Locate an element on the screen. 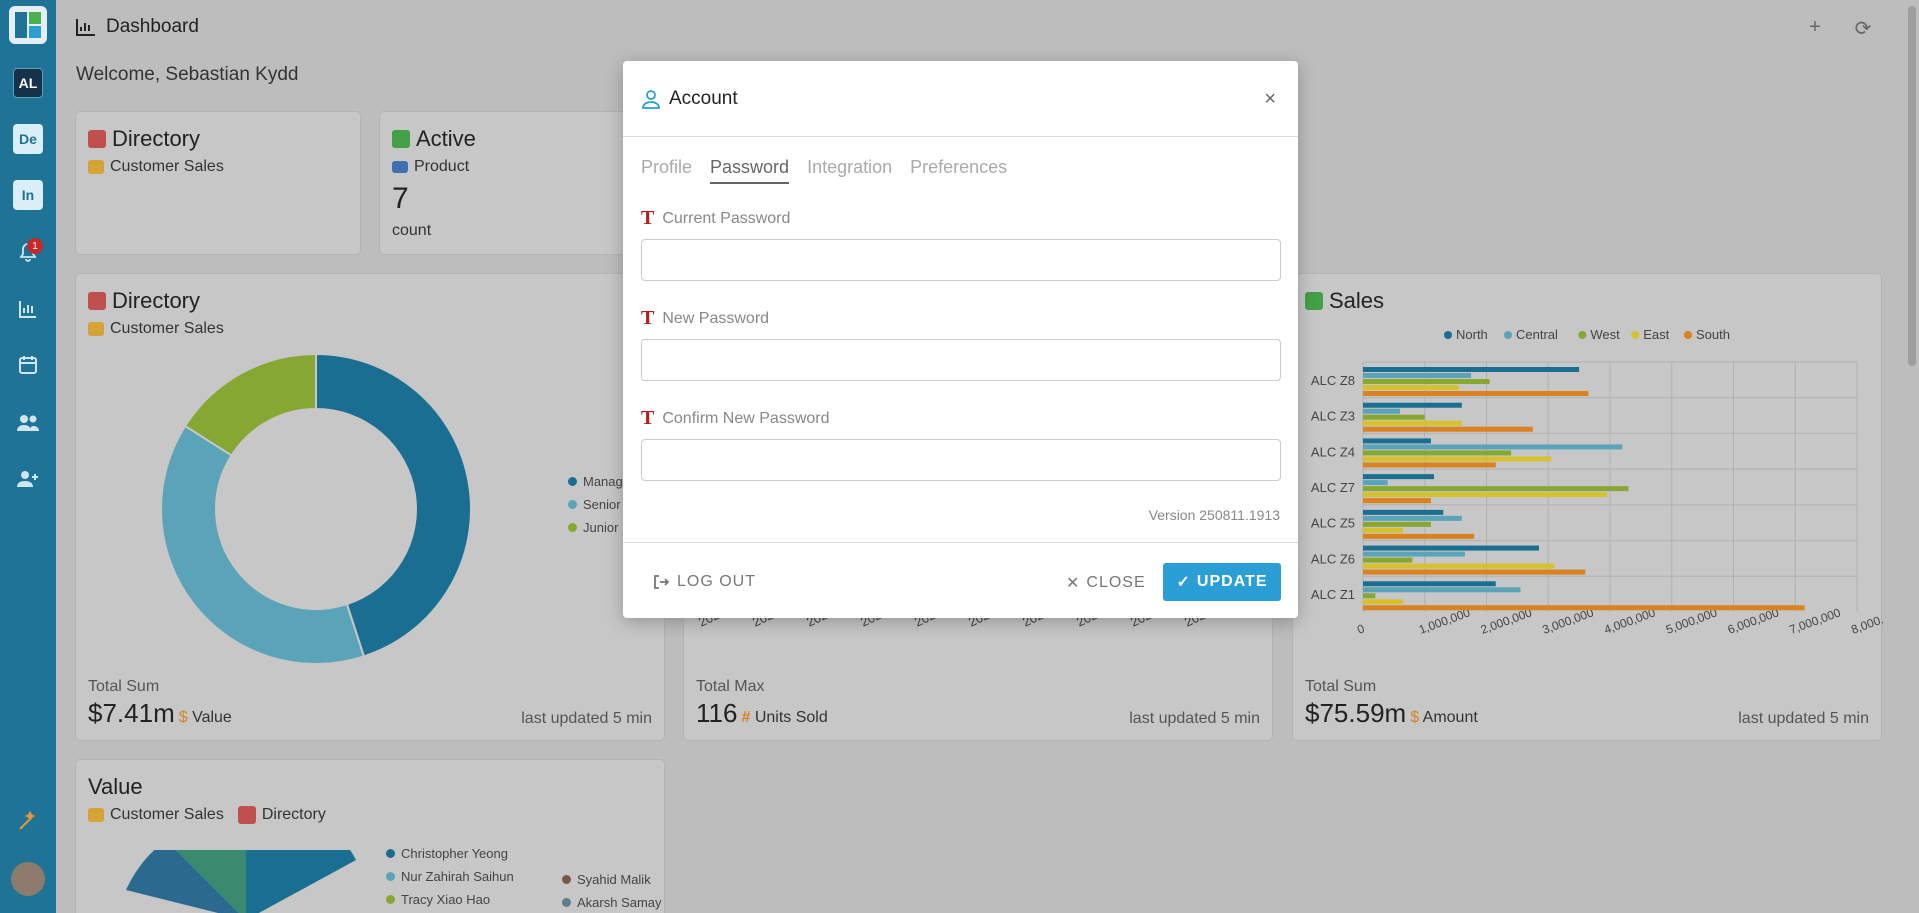  update-button: ✓ UPDATE is located at coordinates (1222, 582).